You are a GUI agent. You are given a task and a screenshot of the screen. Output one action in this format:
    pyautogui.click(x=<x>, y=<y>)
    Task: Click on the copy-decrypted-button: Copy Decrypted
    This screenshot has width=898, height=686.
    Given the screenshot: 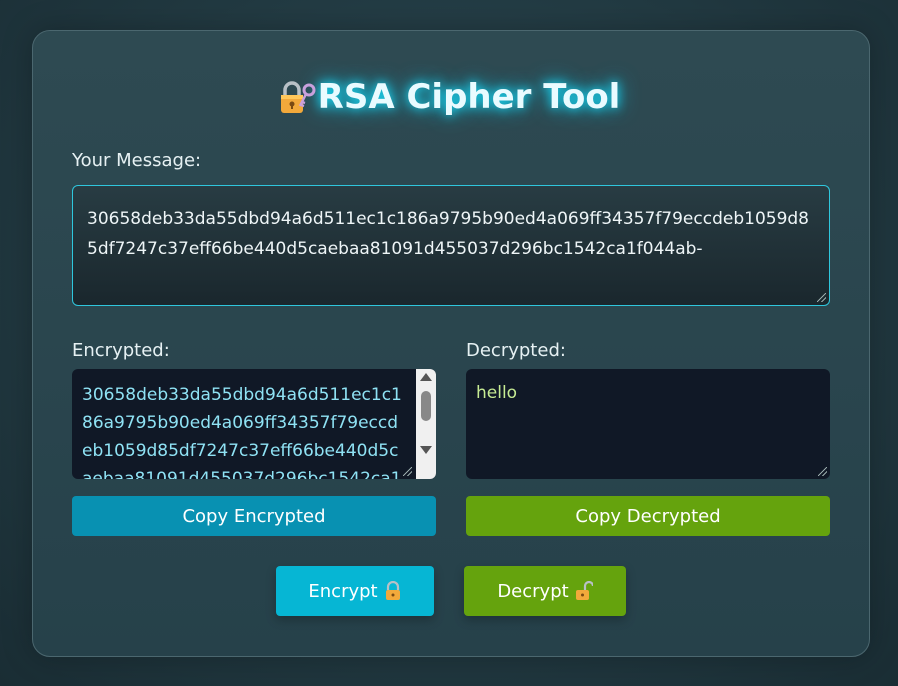 What is the action you would take?
    pyautogui.click(x=648, y=516)
    